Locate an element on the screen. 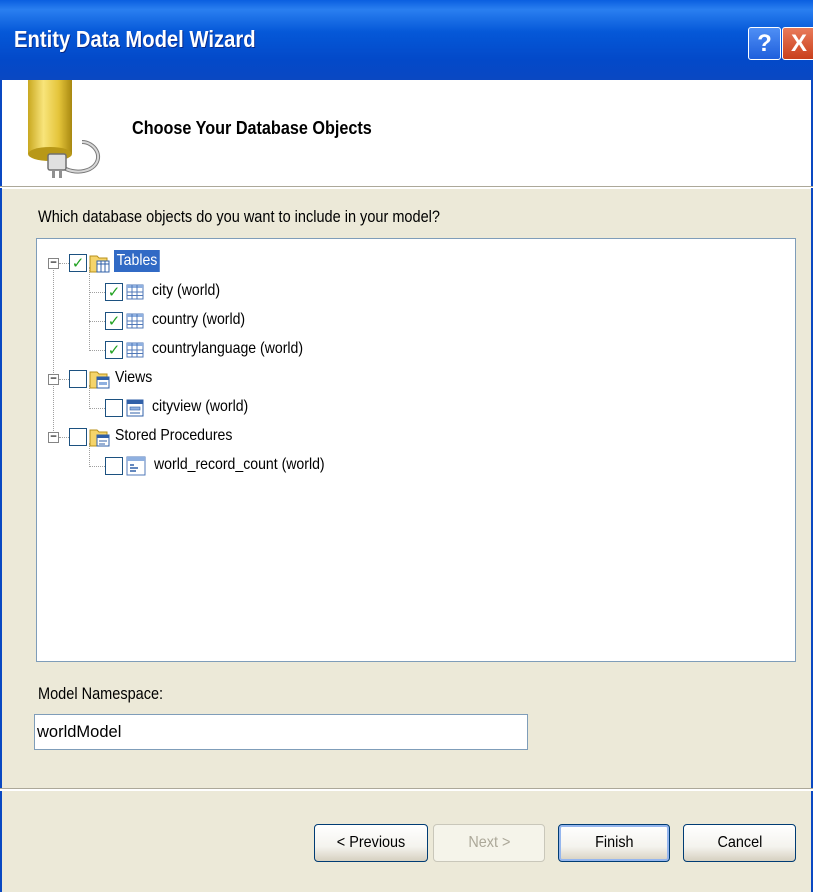 This screenshot has height=892, width=813. cancel-button: Cancel is located at coordinates (739, 843).